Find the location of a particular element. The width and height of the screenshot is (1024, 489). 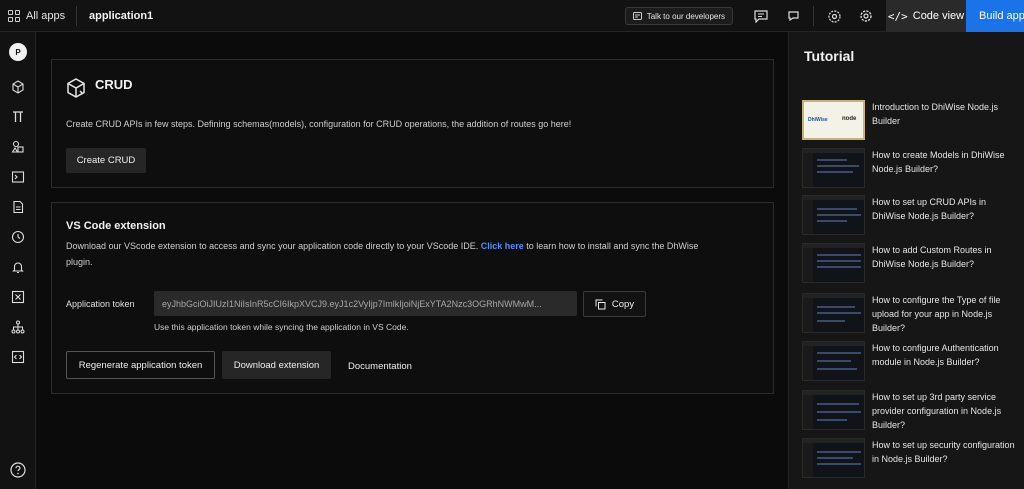

build-app-button: Build app is located at coordinates (995, 16).